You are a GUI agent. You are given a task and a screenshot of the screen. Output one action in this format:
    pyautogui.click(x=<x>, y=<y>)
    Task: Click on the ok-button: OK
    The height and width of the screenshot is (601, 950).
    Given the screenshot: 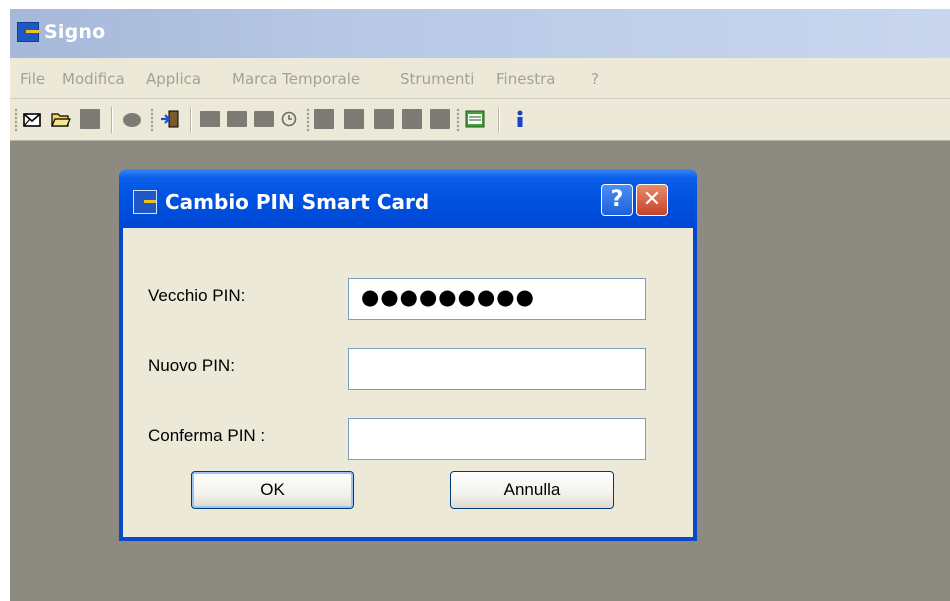 What is the action you would take?
    pyautogui.click(x=272, y=490)
    